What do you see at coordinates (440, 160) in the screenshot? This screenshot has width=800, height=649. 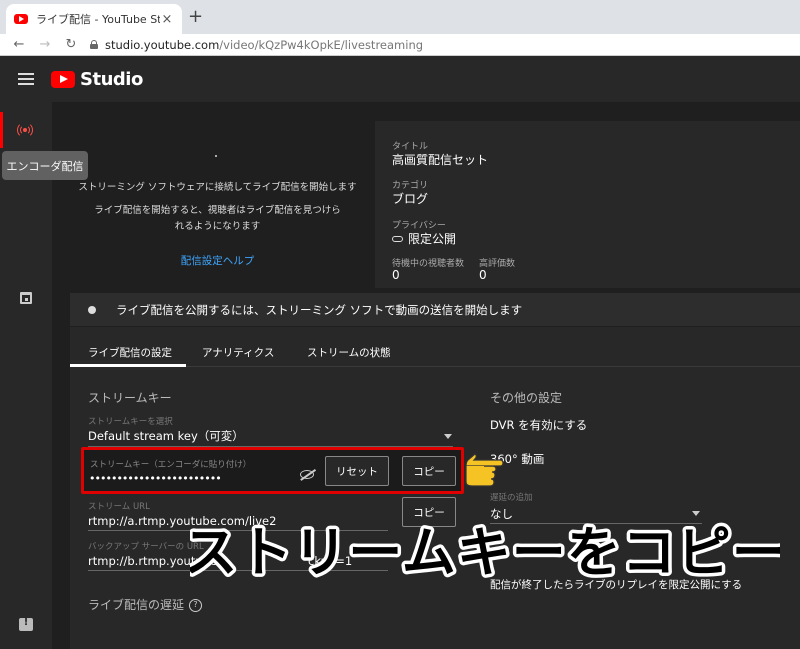 I see `title-value: 高画質配信セット` at bounding box center [440, 160].